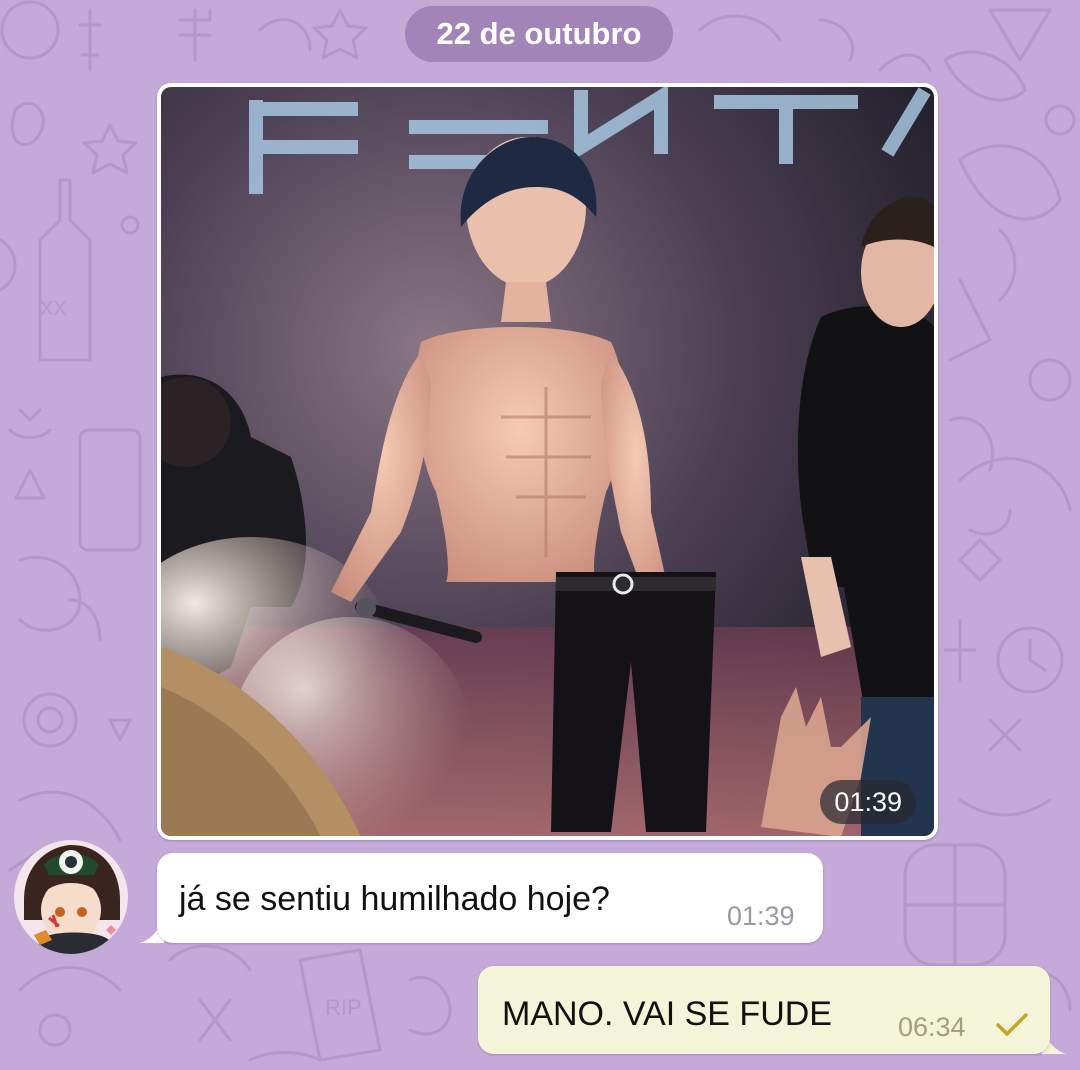 The height and width of the screenshot is (1070, 1080). Describe the element at coordinates (1012, 1024) in the screenshot. I see `check-icon` at that location.